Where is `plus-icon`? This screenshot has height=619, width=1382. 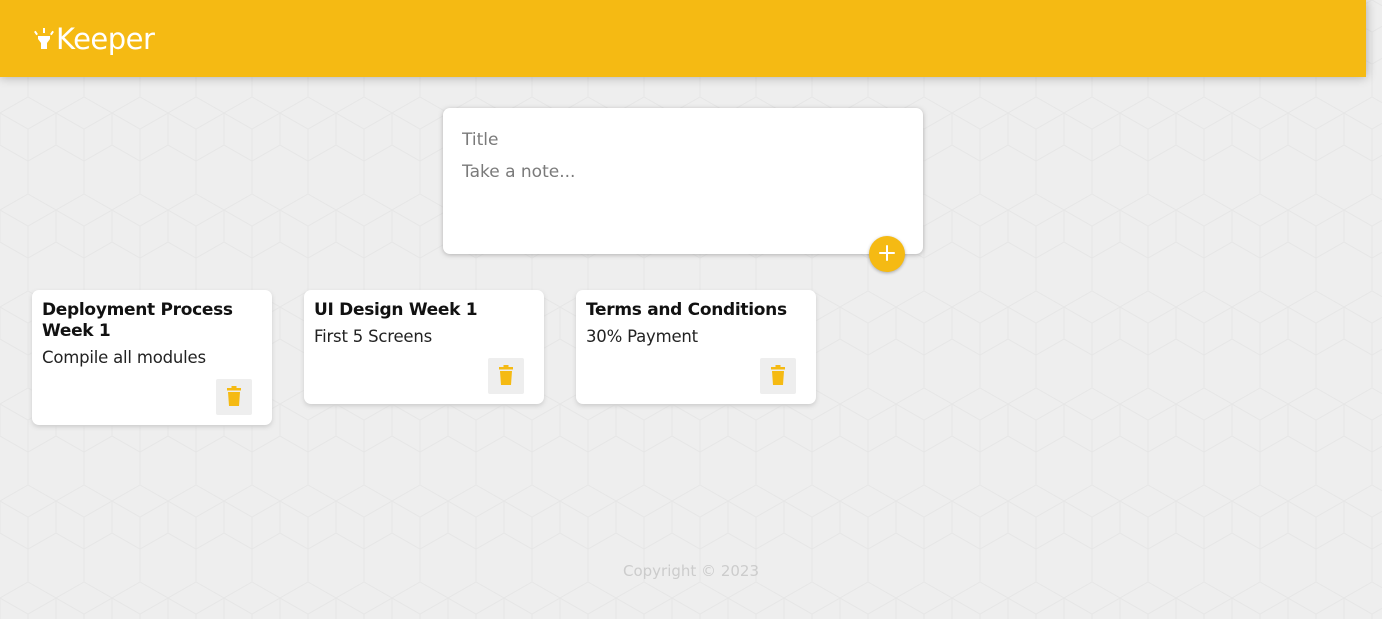
plus-icon is located at coordinates (887, 254).